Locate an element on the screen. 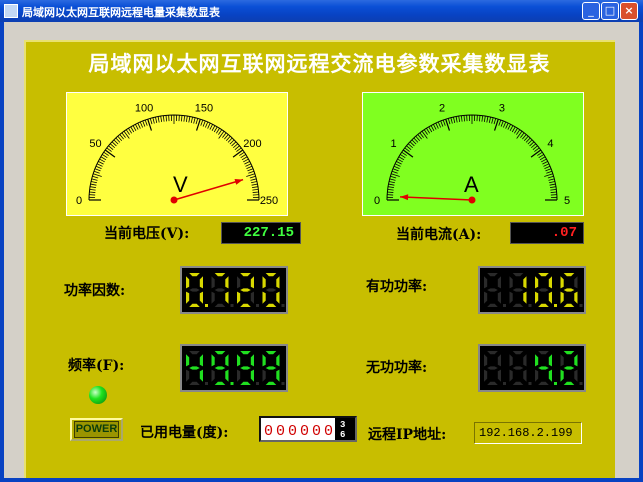  energy-counter-fraction-digit: 3 is located at coordinates (342, 425).